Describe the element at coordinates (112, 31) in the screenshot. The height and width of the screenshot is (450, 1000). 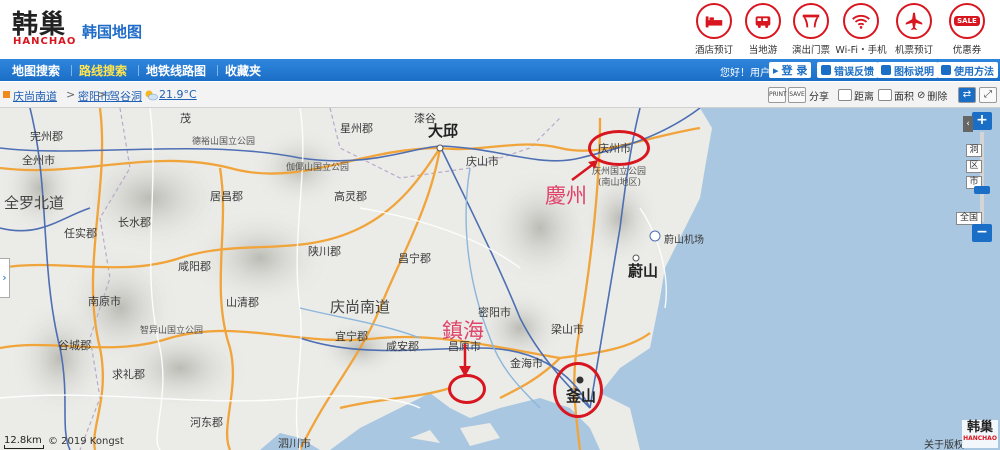
I see `page-title: 韩国地图` at that location.